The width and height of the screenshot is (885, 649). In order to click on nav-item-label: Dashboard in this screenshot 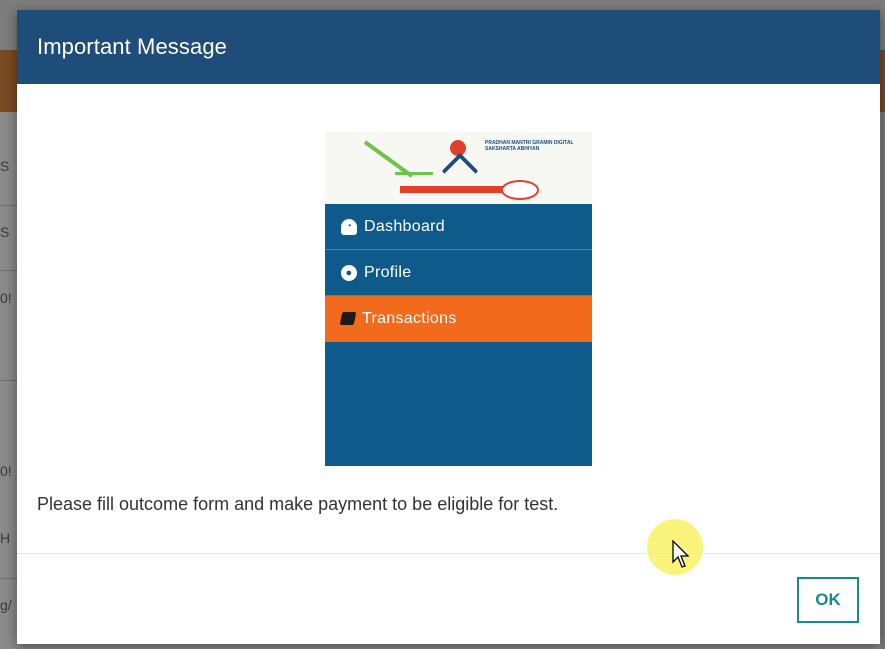, I will do `click(404, 226)`.